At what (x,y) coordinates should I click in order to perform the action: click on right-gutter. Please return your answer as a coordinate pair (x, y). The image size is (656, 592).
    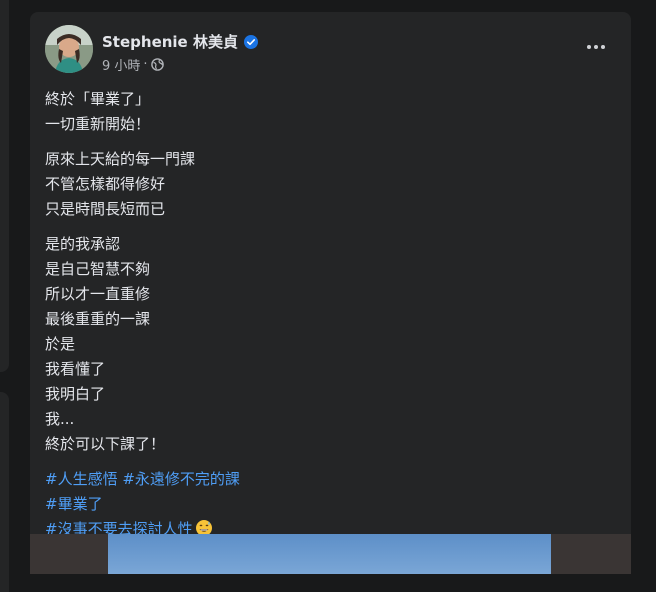
    Looking at the image, I should click on (648, 273).